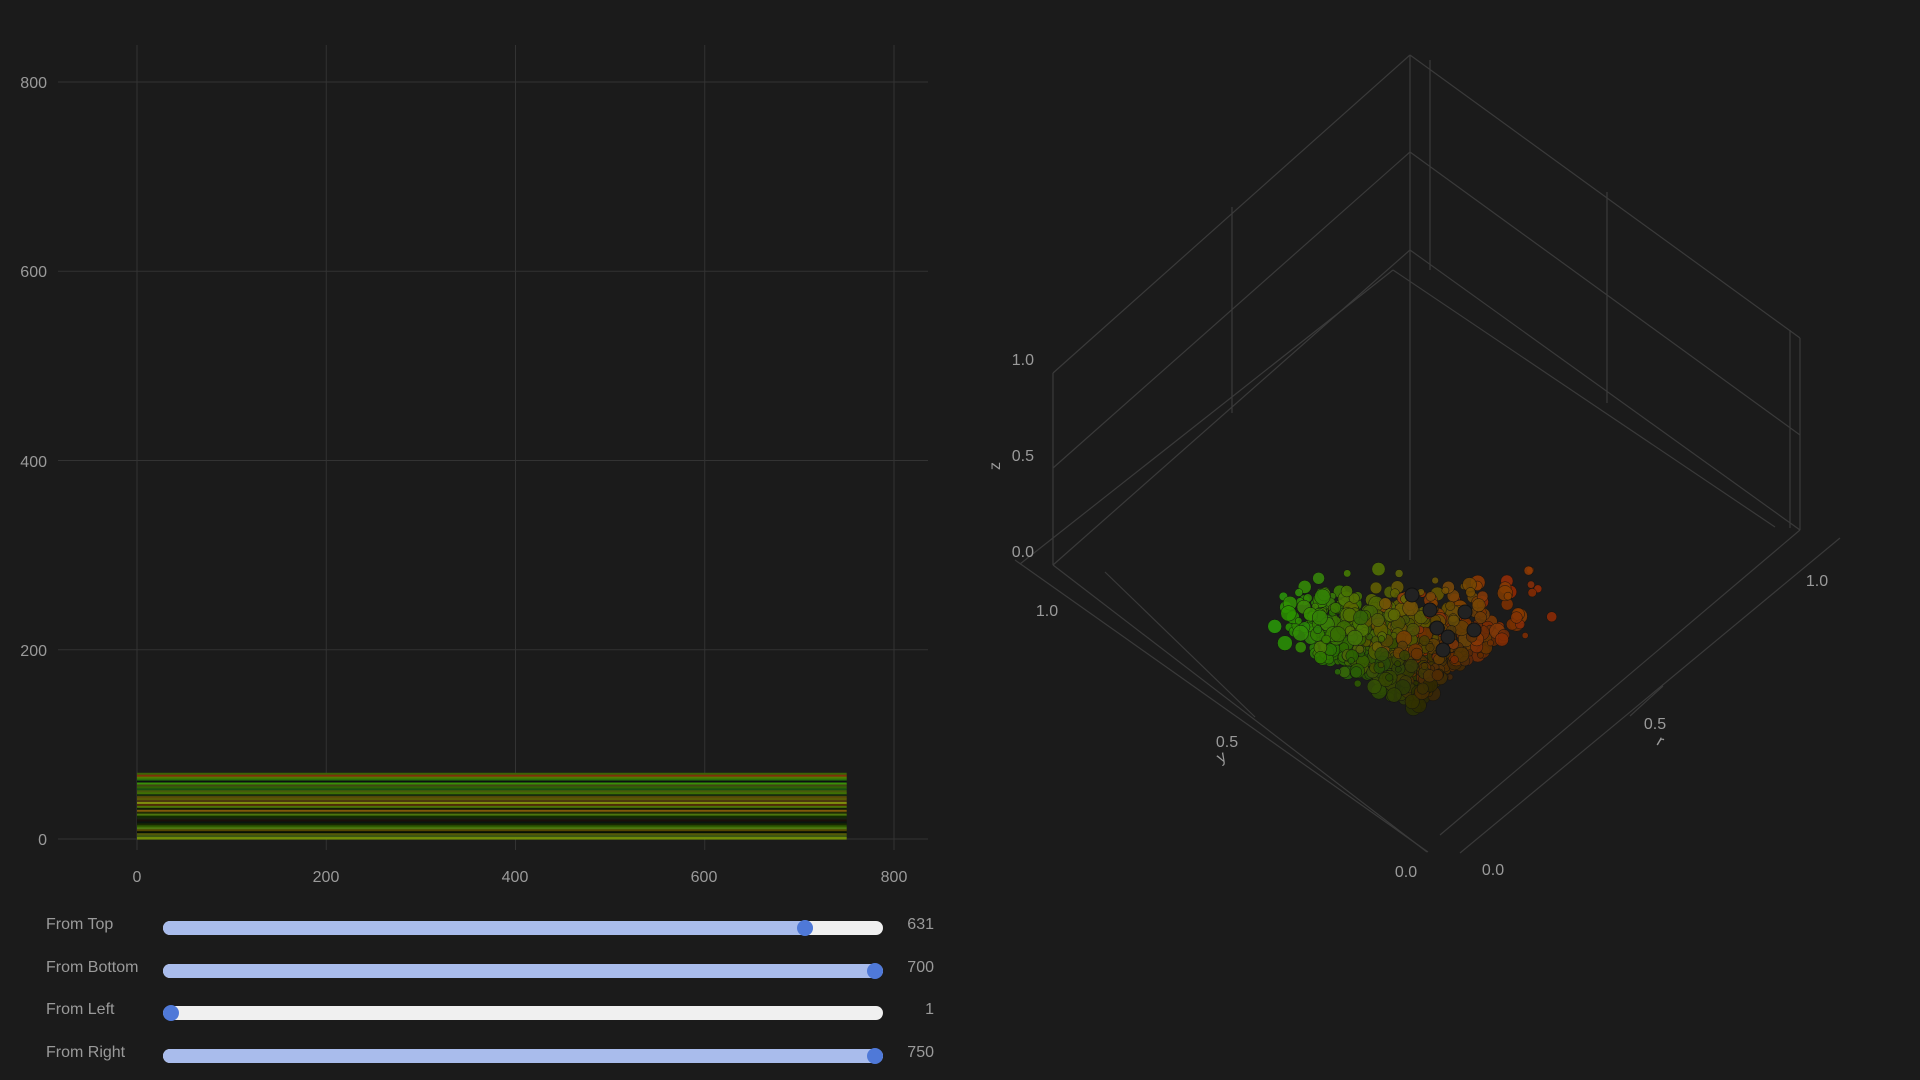 This screenshot has height=1080, width=1920. Describe the element at coordinates (92, 967) in the screenshot. I see `slider-label: From Bottom` at that location.